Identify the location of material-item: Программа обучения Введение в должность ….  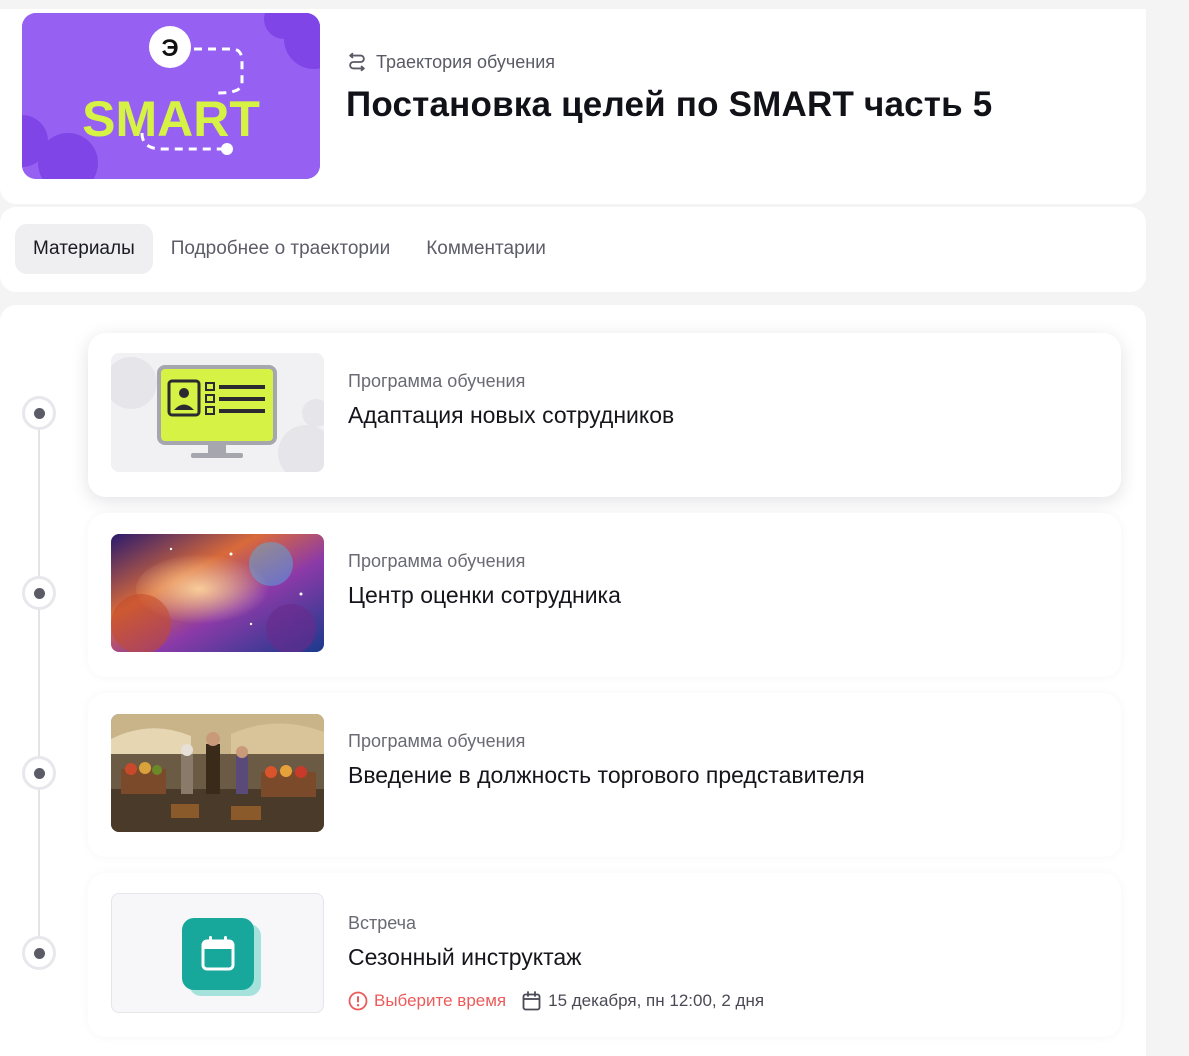
(604, 775).